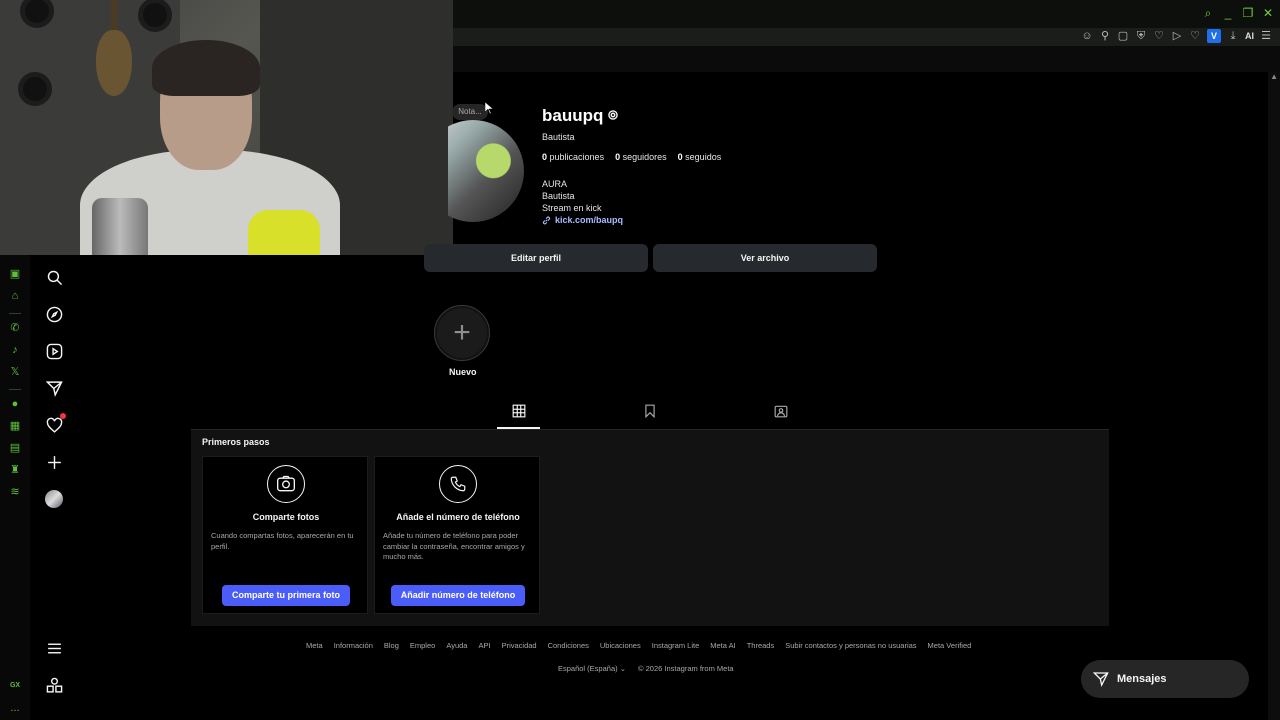  I want to click on messages-button: Mensajes, so click(1165, 679).